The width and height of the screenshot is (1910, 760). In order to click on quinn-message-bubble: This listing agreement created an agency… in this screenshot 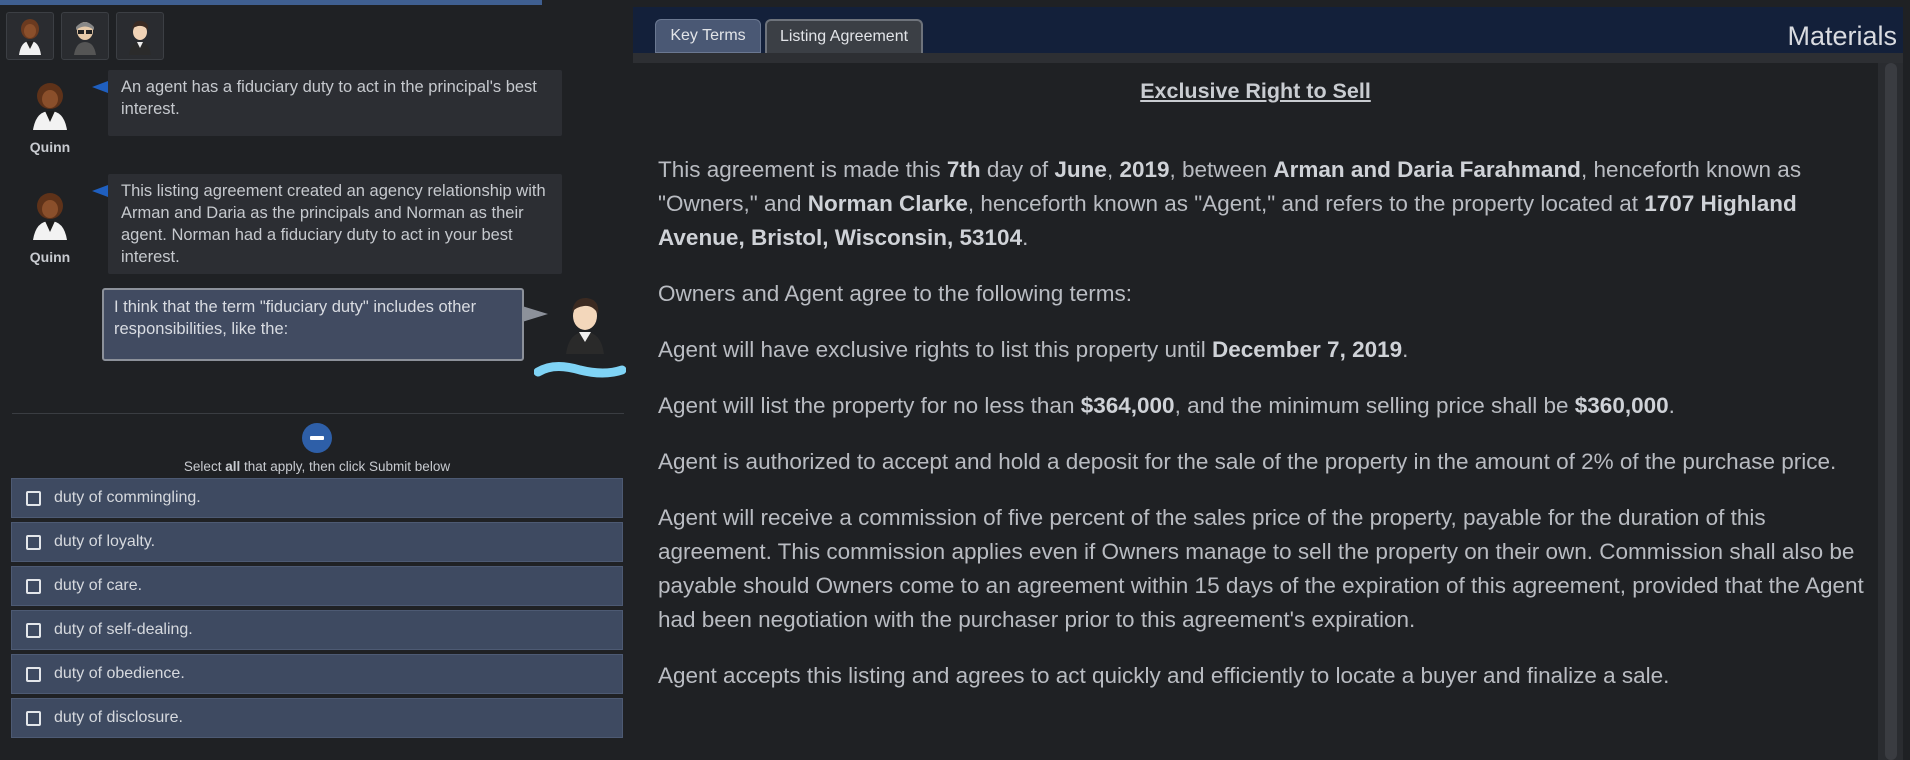, I will do `click(327, 224)`.